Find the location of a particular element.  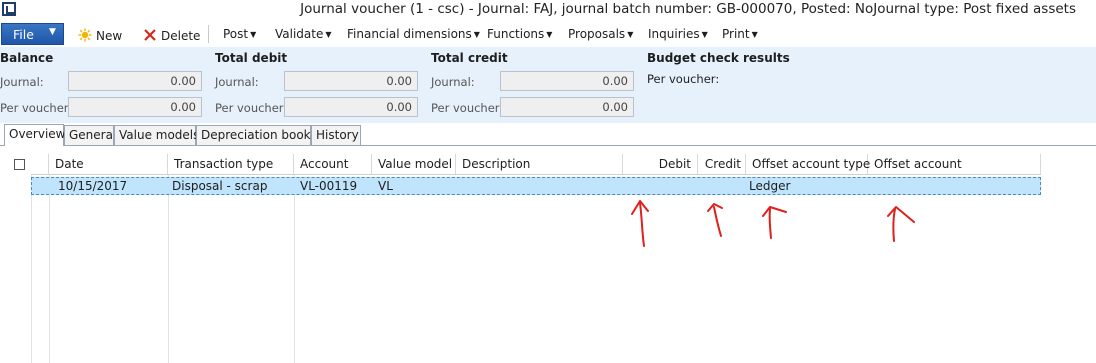

functions-menu-label: Functions is located at coordinates (516, 34).